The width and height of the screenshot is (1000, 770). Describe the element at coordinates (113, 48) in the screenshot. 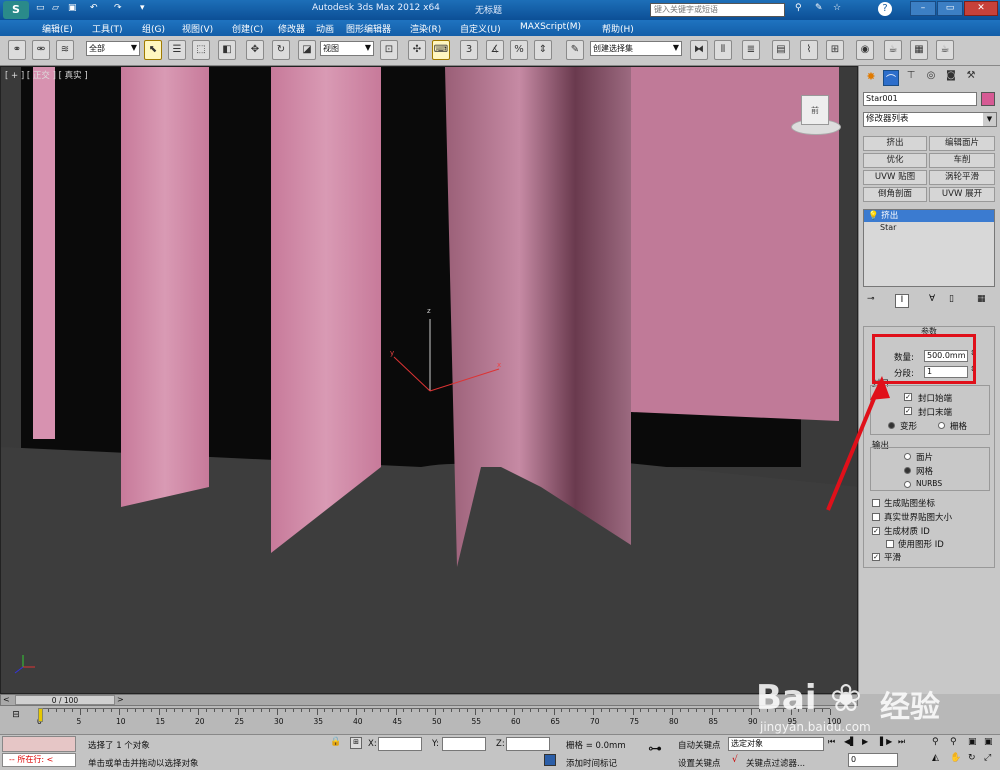

I see `selection-filter-dropdown: 全部 ▼` at that location.